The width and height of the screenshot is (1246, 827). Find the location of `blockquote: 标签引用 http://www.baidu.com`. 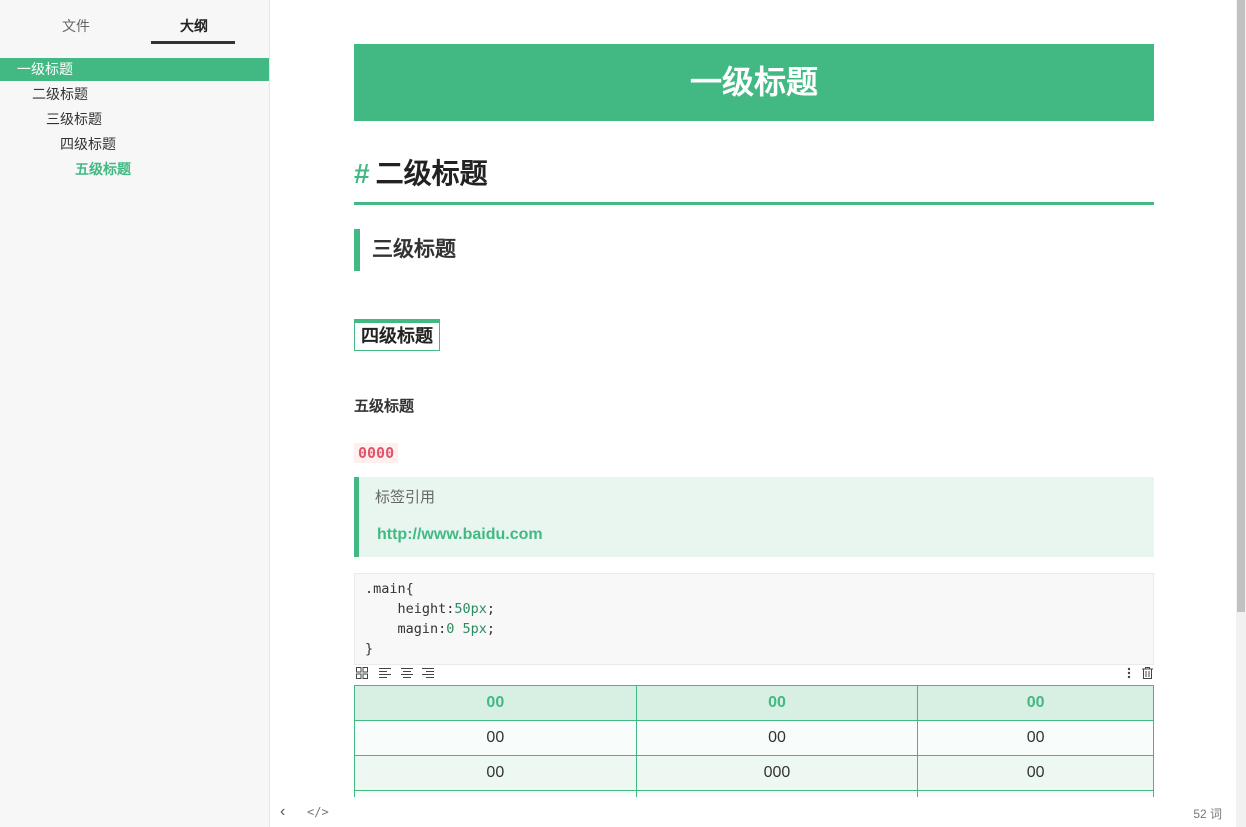

blockquote: 标签引用 http://www.baidu.com is located at coordinates (754, 517).